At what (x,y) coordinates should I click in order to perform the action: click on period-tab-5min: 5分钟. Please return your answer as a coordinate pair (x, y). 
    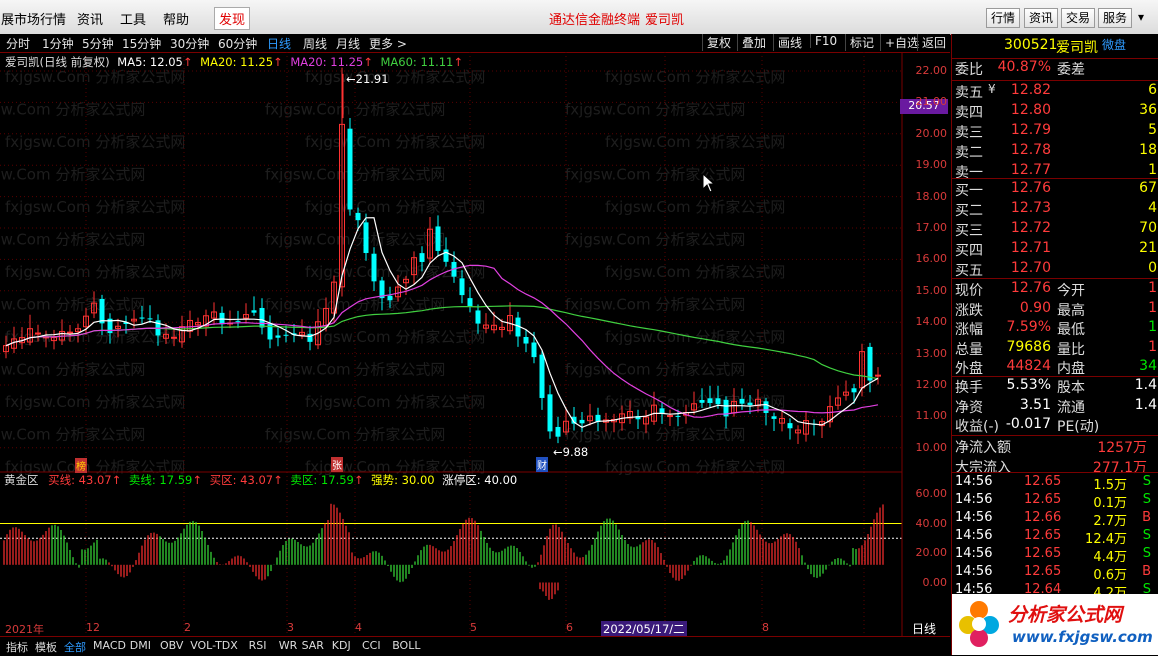
    Looking at the image, I should click on (98, 43).